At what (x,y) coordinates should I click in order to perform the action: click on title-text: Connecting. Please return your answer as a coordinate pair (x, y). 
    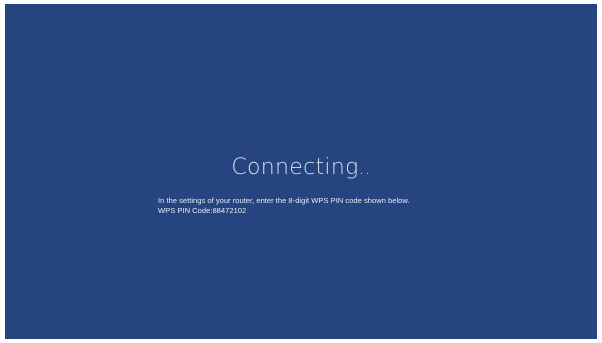
    Looking at the image, I should click on (295, 167).